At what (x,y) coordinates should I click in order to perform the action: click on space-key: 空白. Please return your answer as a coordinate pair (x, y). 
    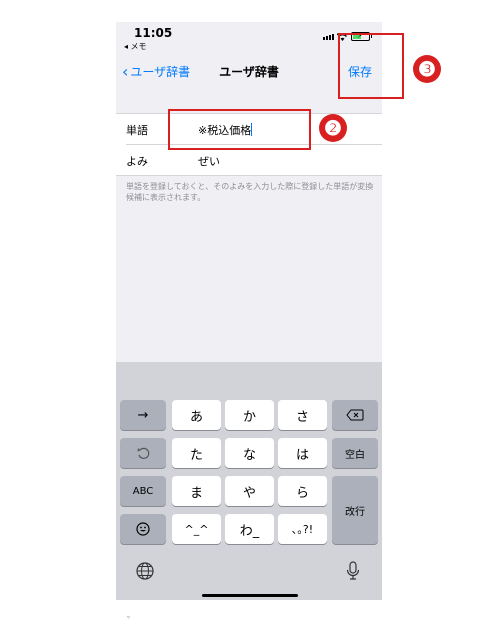
    Looking at the image, I should click on (355, 453).